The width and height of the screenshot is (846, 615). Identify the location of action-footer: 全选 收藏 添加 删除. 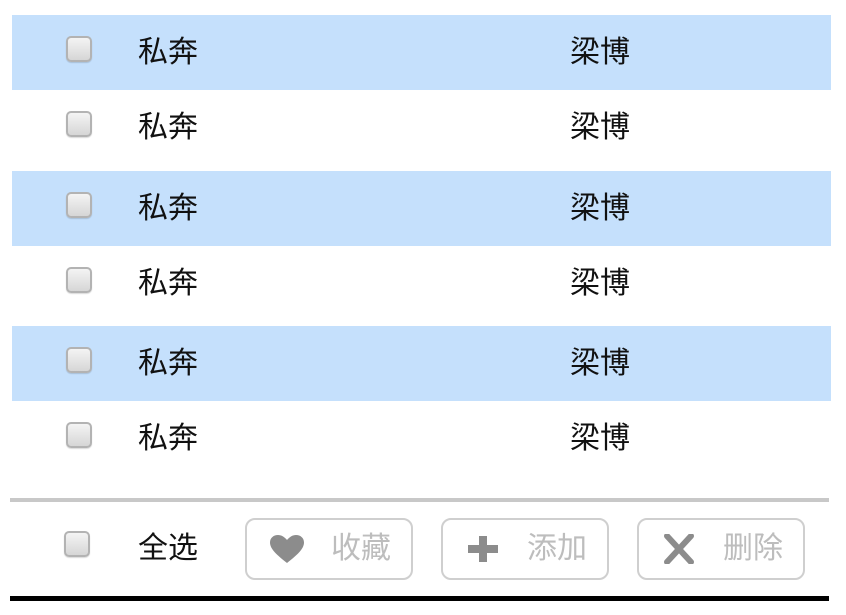
(419, 549).